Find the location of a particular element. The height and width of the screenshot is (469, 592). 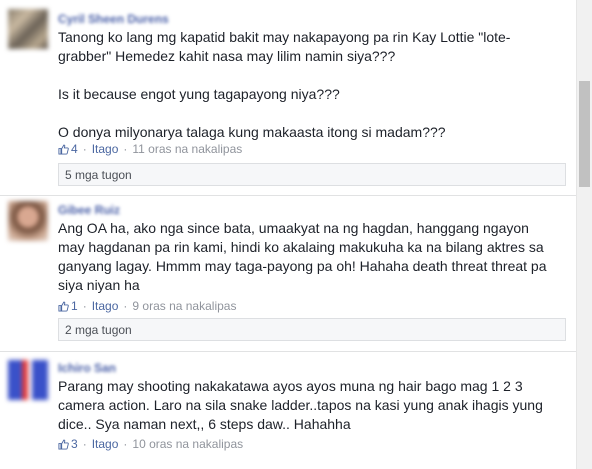

like-count: 3 is located at coordinates (74, 444).